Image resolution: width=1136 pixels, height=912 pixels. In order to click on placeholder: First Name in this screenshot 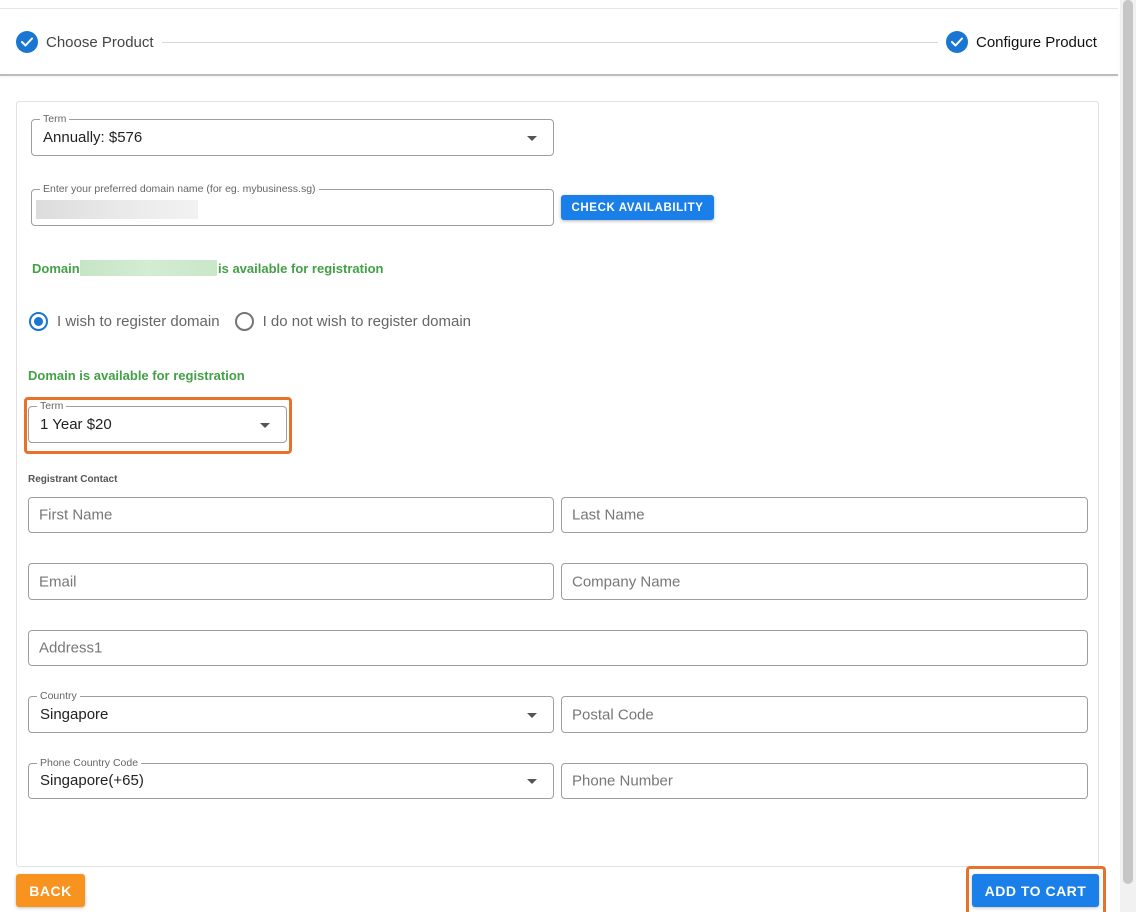, I will do `click(76, 515)`.